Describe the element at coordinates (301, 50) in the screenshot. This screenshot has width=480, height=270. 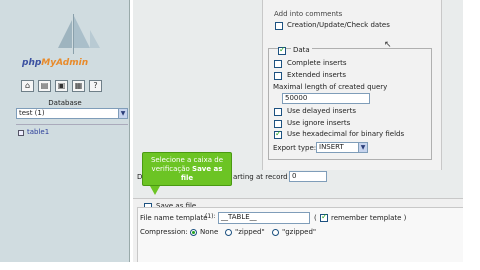
I see `data-legend: Data` at that location.